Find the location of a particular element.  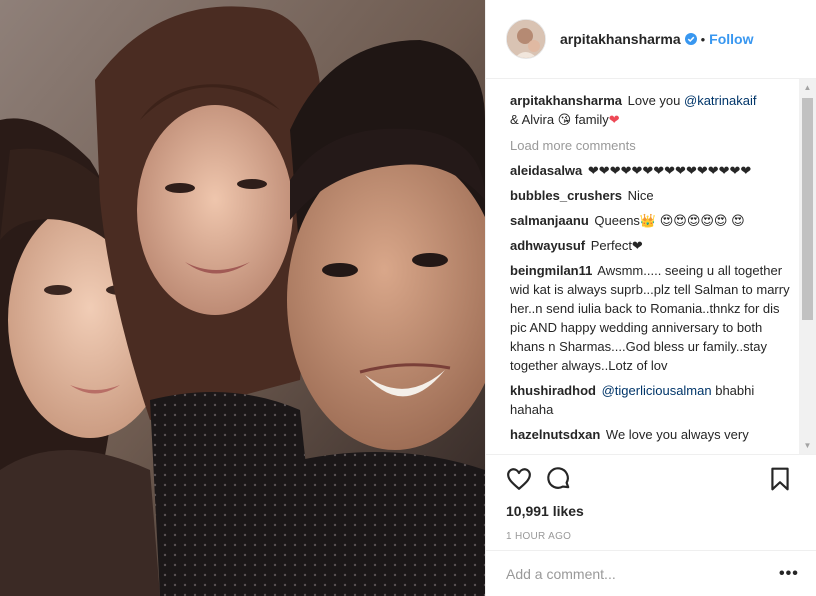

add-comment-input is located at coordinates (642, 573).